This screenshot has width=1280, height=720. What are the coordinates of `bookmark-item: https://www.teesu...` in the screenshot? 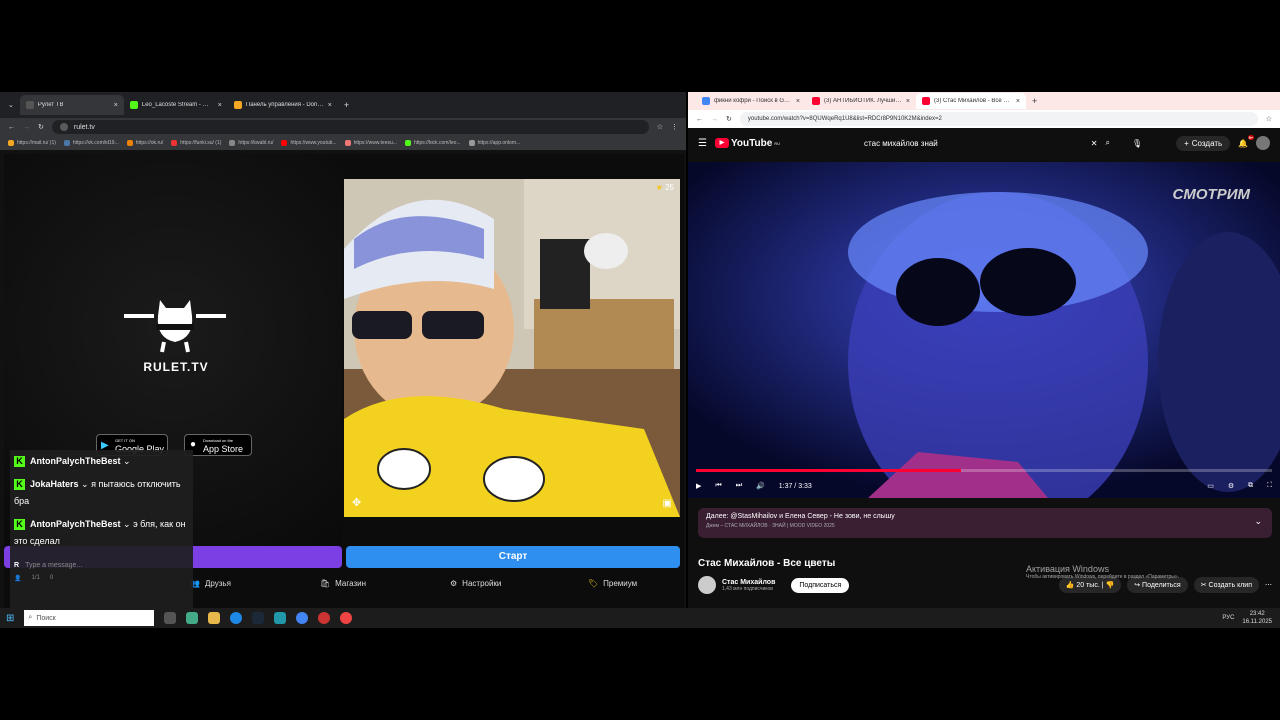 It's located at (370, 143).